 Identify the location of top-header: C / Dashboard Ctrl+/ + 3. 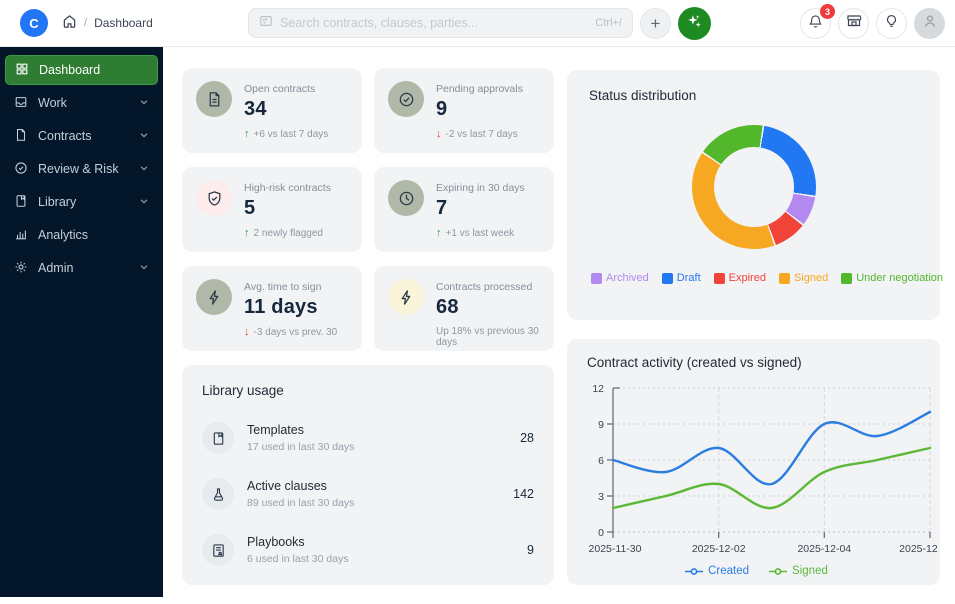
(477, 23).